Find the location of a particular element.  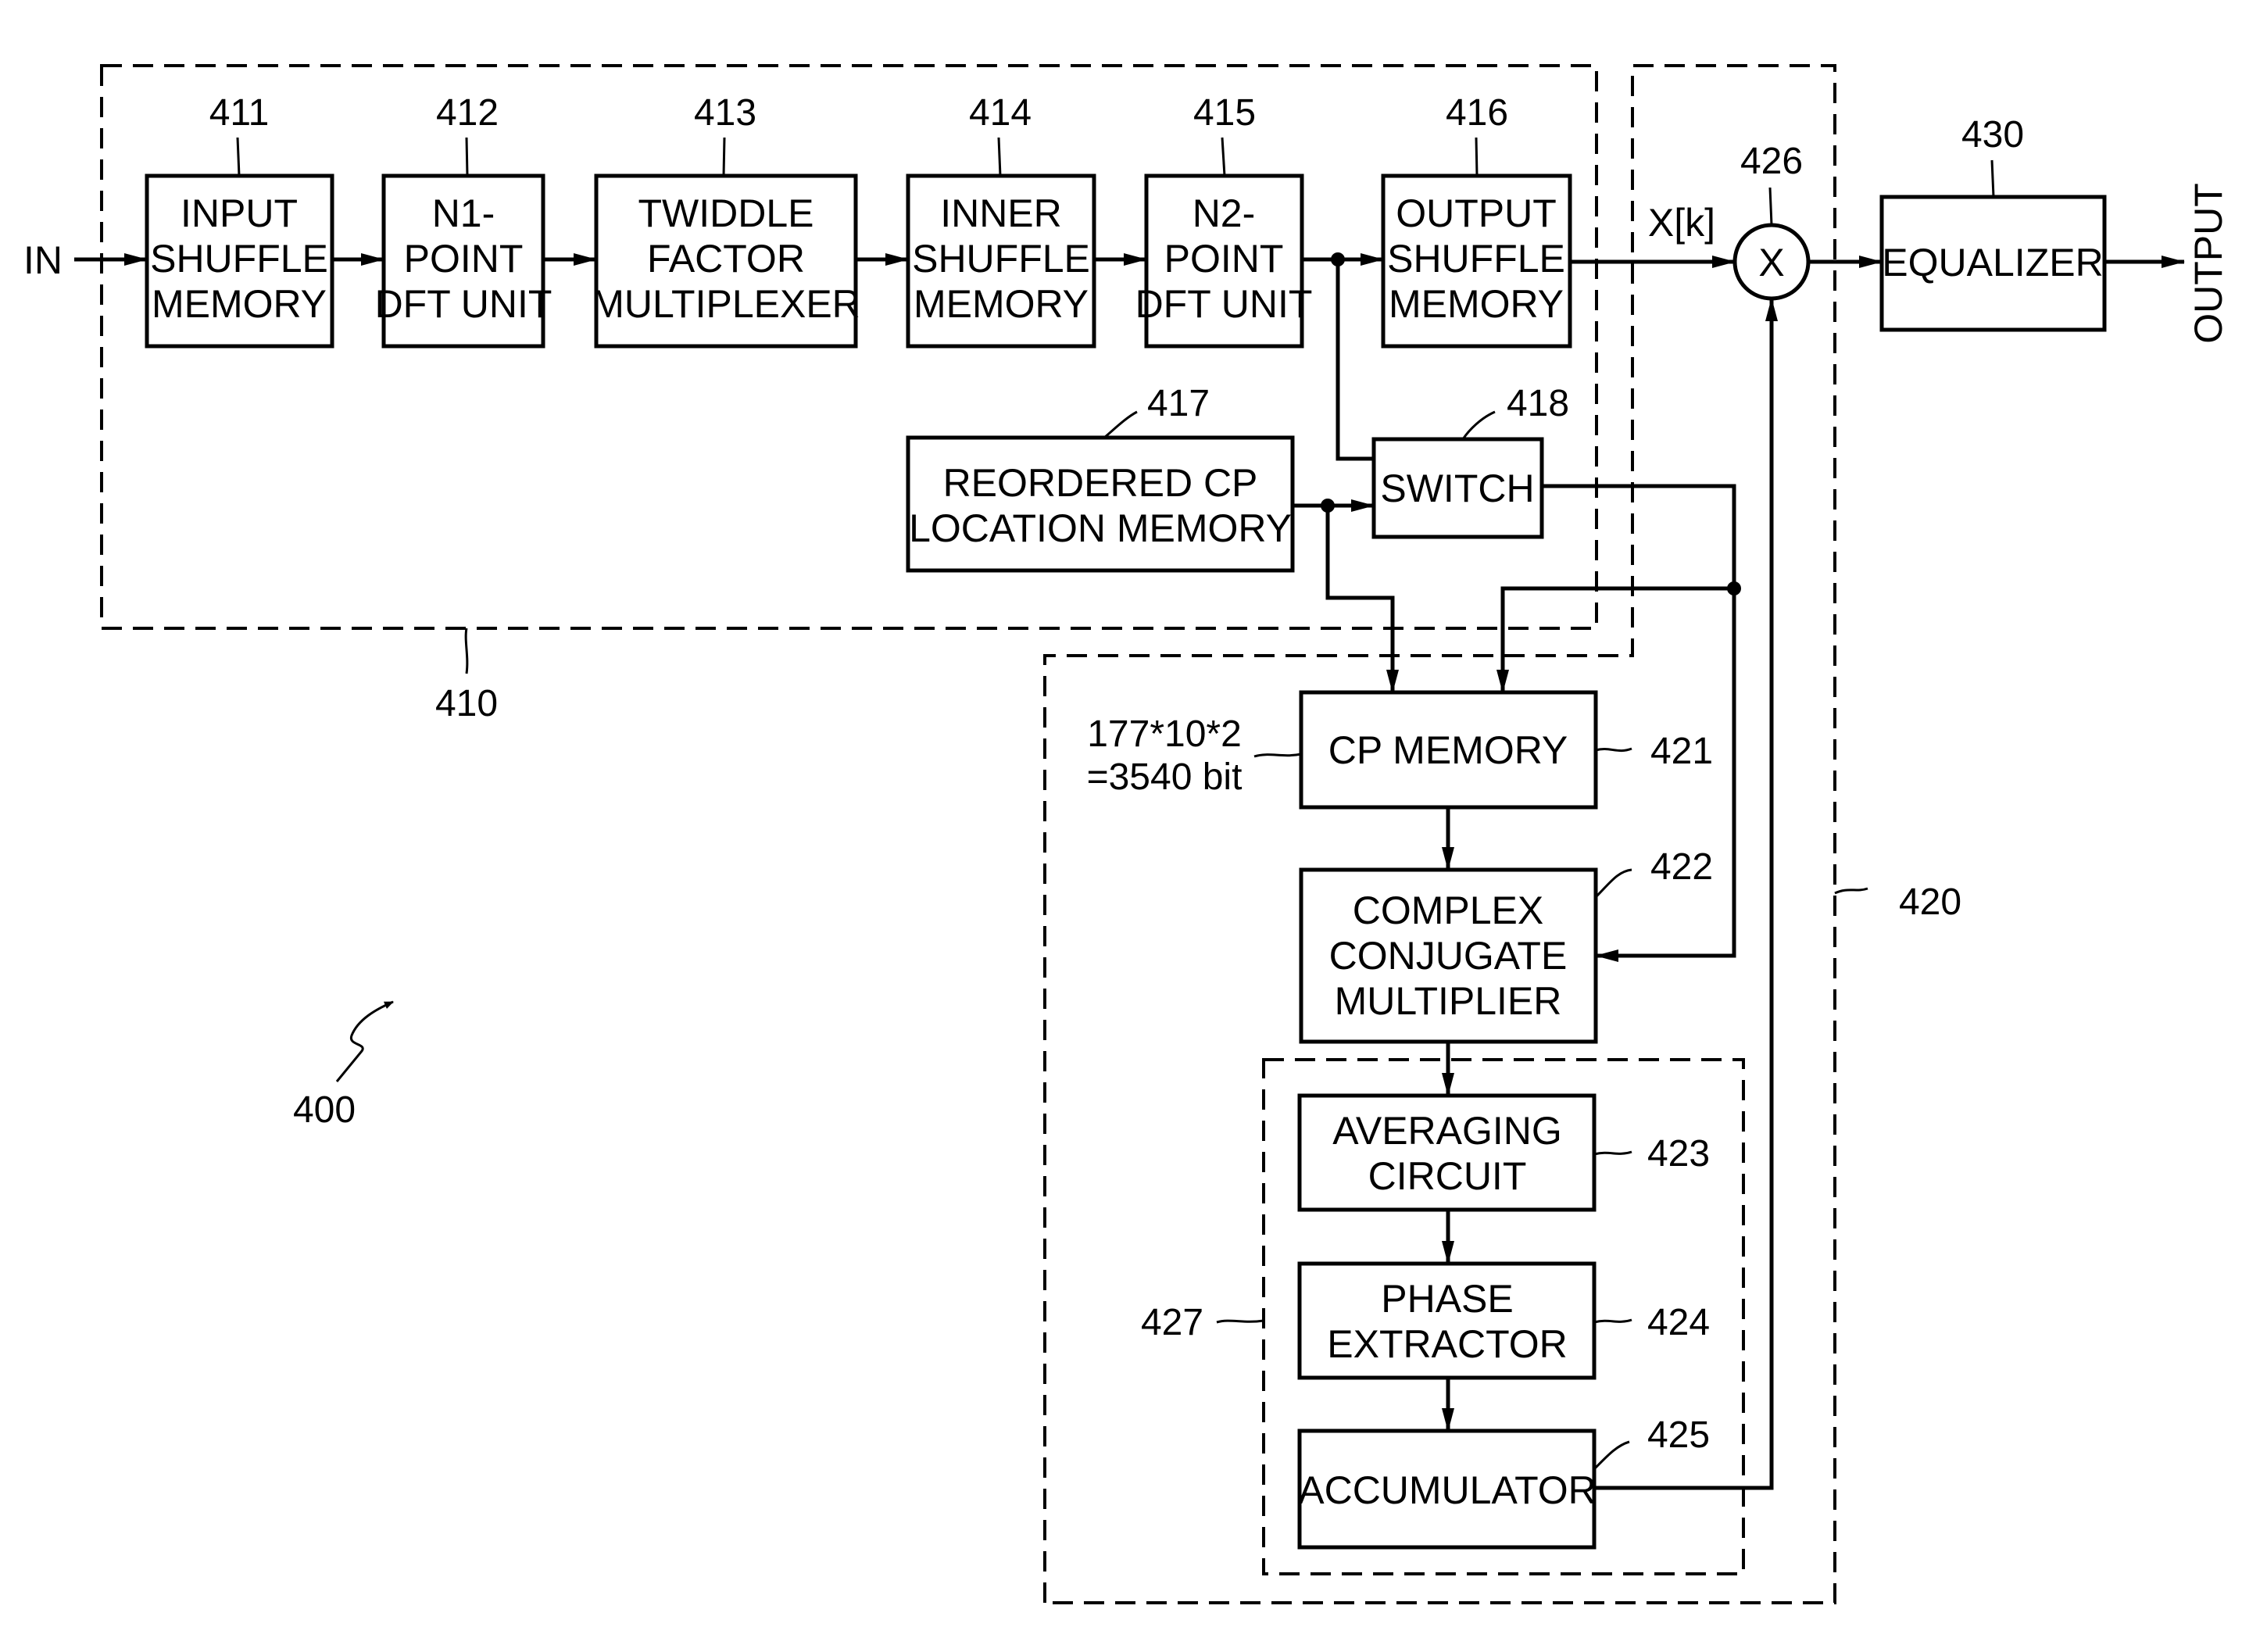

block-412-line-1: N1- is located at coordinates (463, 213).